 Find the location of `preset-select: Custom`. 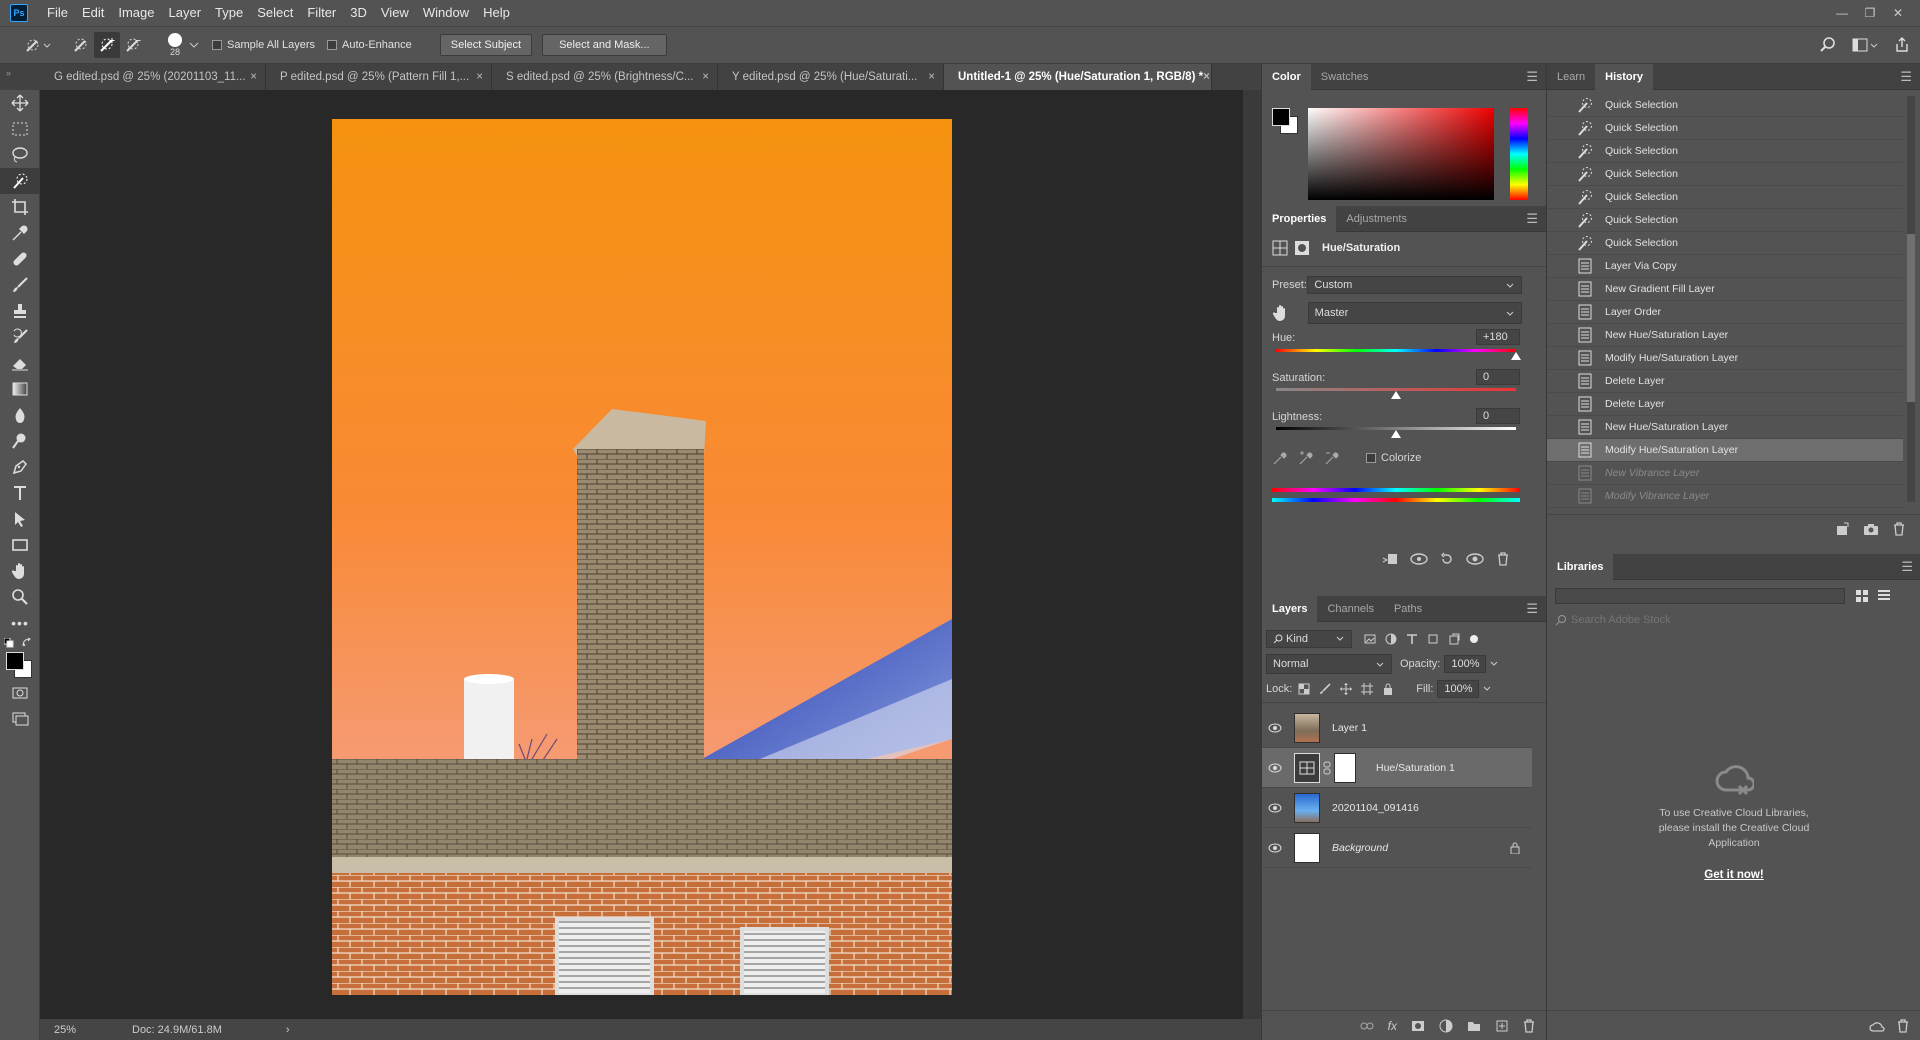

preset-select: Custom is located at coordinates (1414, 285).